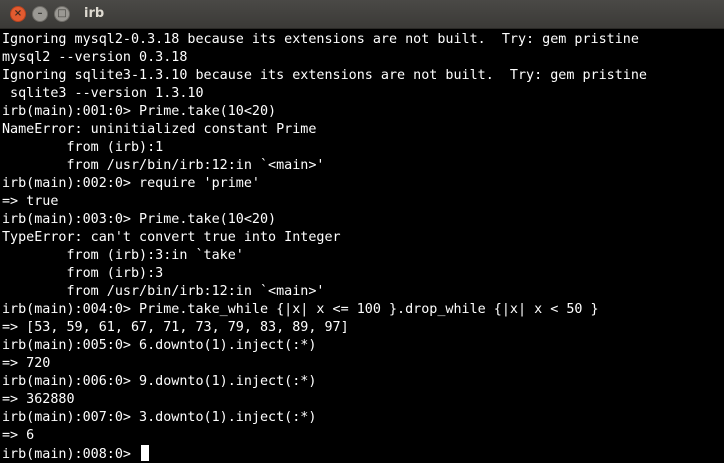  I want to click on terminal-line: => 720, so click(26, 363).